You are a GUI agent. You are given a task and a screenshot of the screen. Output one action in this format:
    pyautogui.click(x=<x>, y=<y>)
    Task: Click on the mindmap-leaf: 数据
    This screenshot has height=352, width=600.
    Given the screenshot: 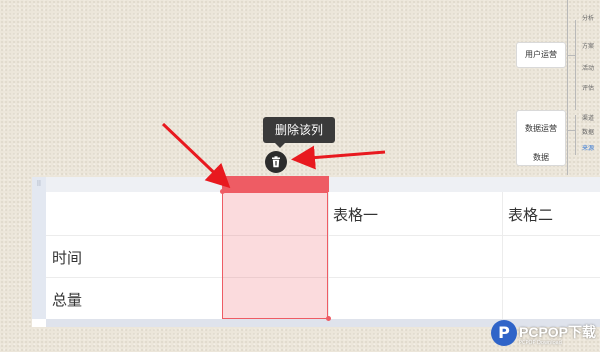 What is the action you would take?
    pyautogui.click(x=588, y=132)
    